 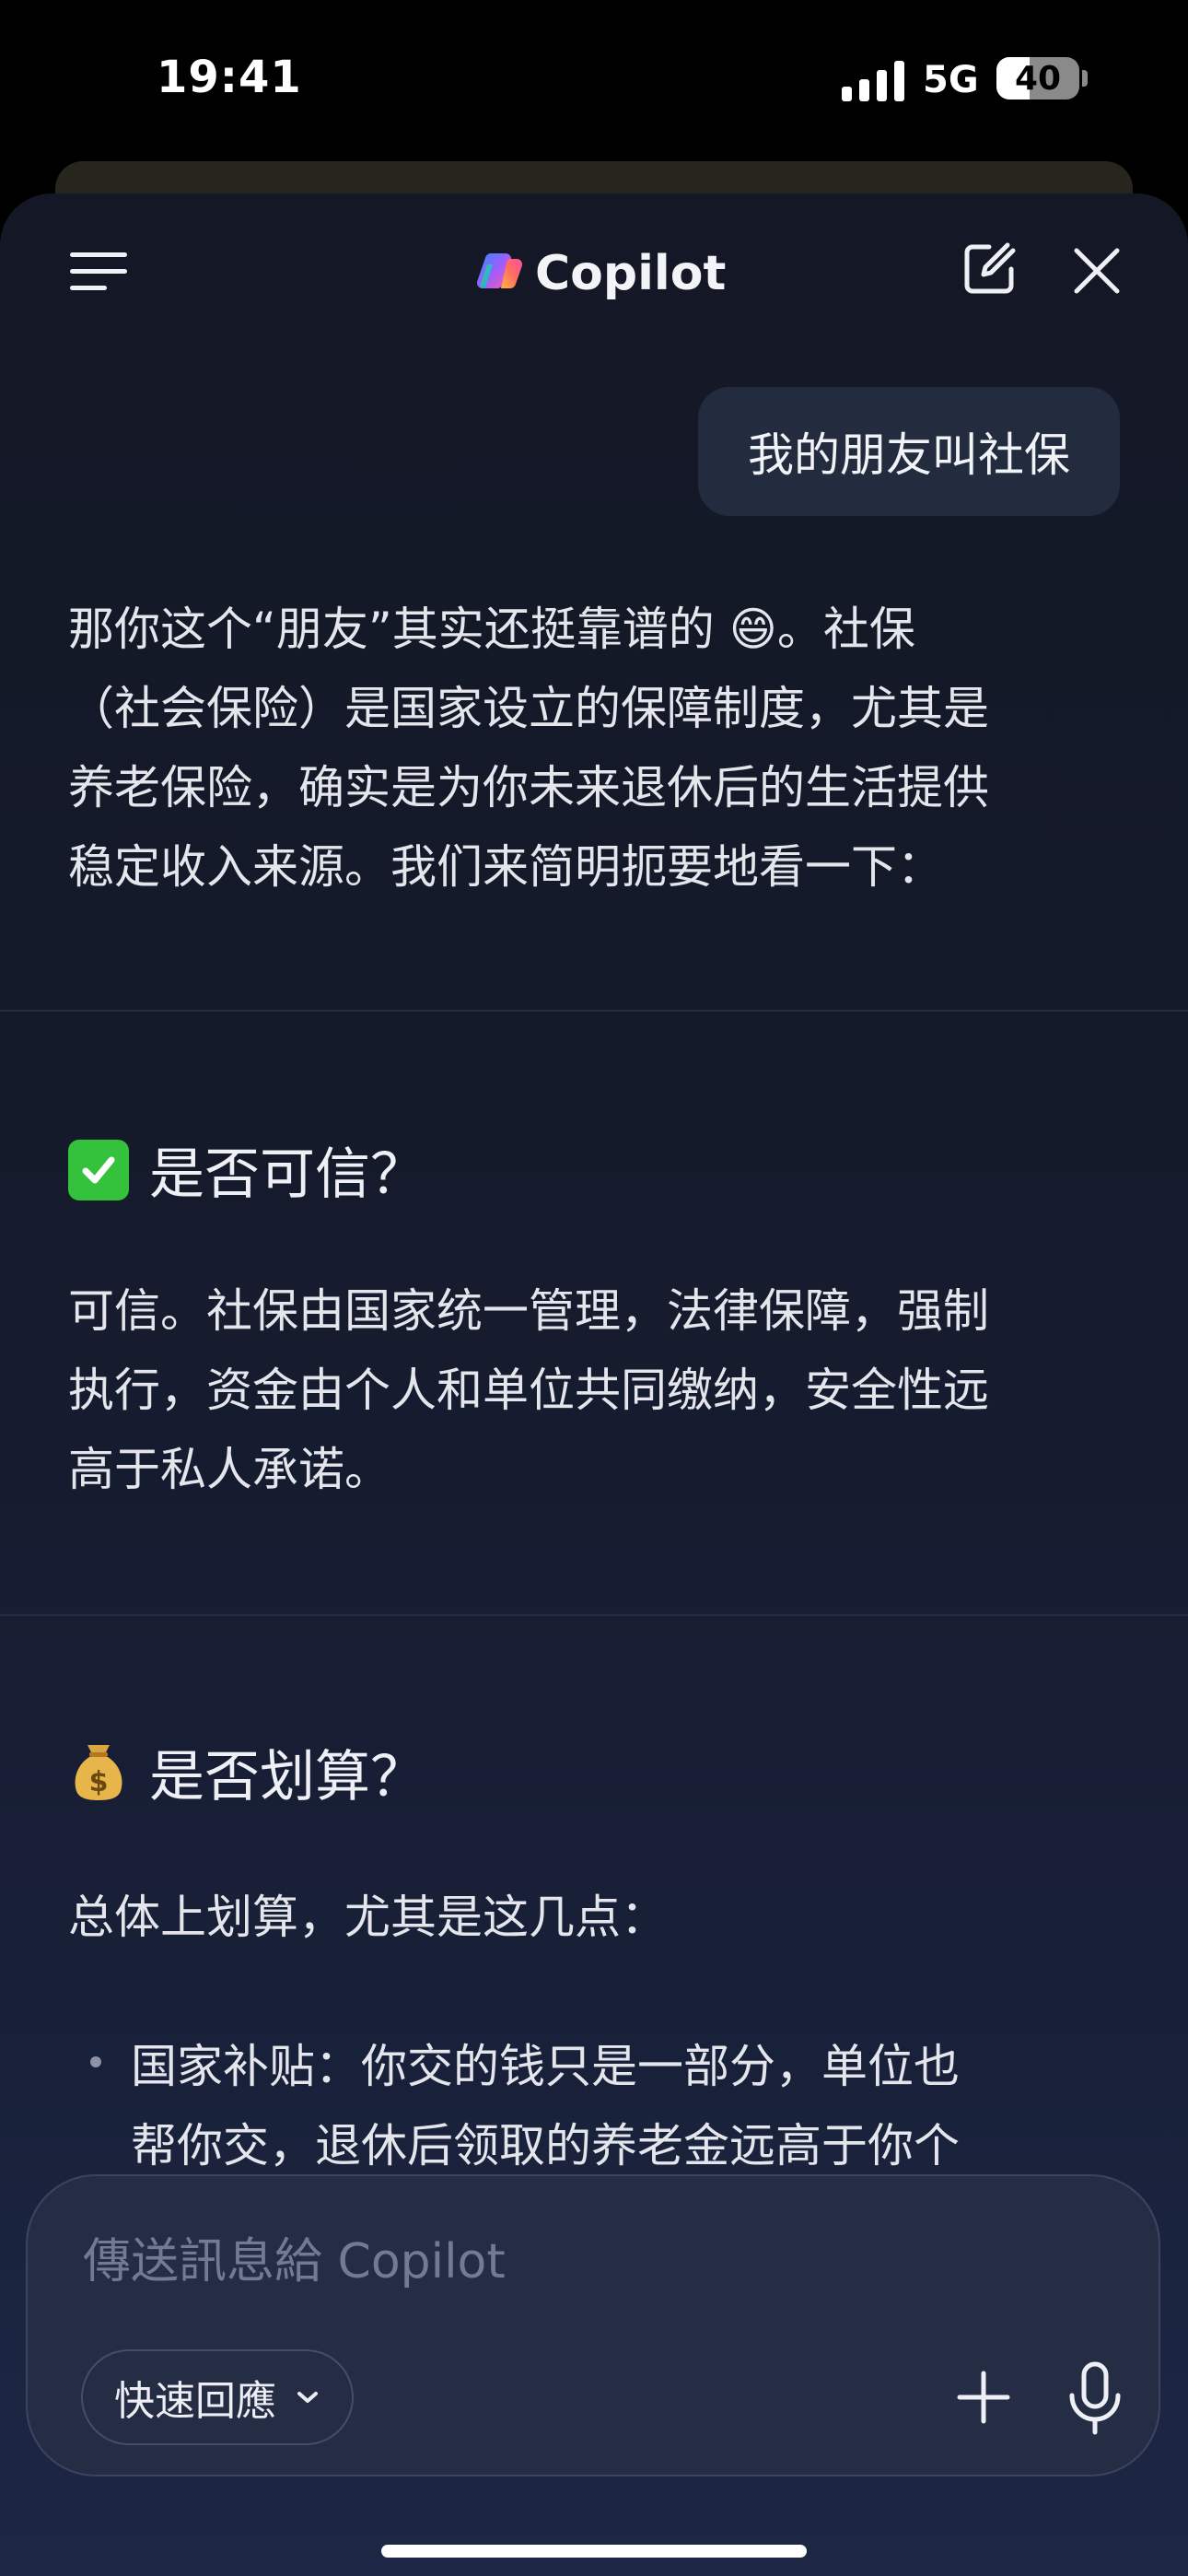 What do you see at coordinates (983, 2397) in the screenshot?
I see `plus-icon` at bounding box center [983, 2397].